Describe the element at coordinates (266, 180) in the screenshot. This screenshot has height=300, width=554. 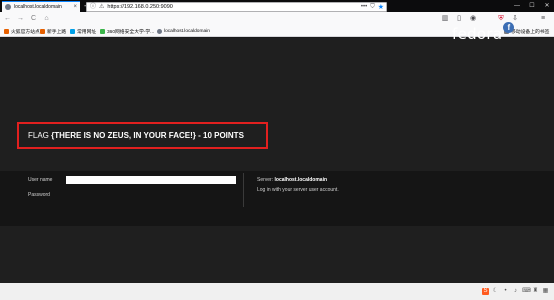
I see `server-label: Server:` at that location.